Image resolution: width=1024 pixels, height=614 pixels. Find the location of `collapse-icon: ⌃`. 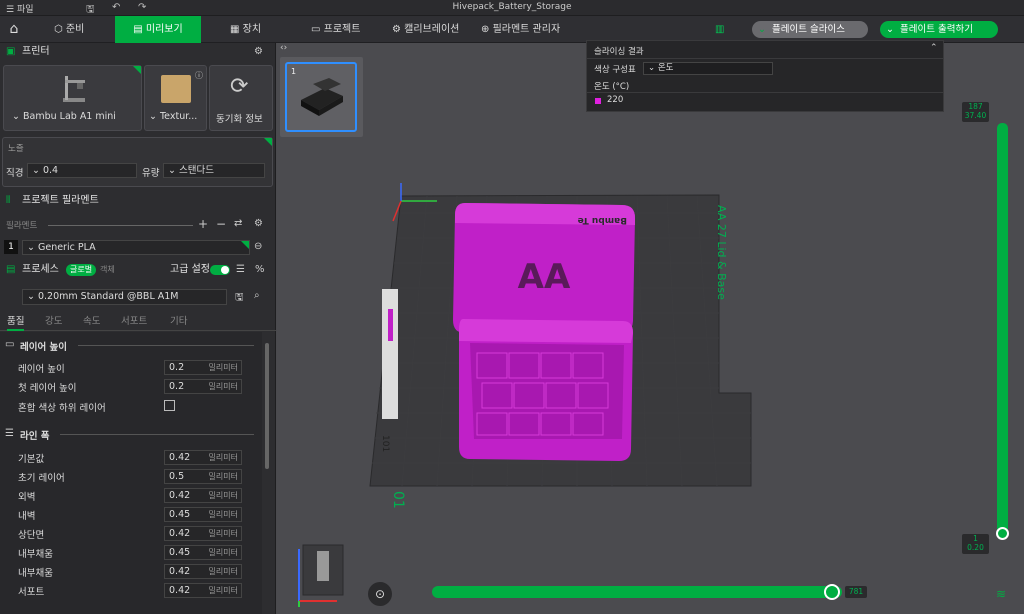

collapse-icon: ⌃ is located at coordinates (934, 48).